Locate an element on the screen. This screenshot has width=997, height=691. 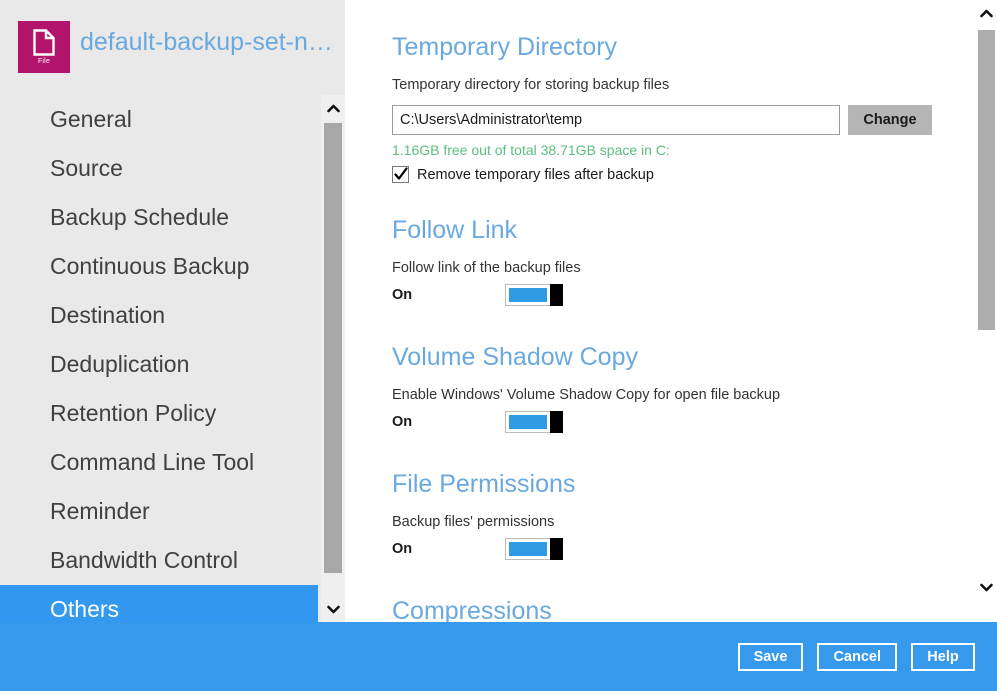
sidebar-item-reminder: Reminder is located at coordinates (159, 511).